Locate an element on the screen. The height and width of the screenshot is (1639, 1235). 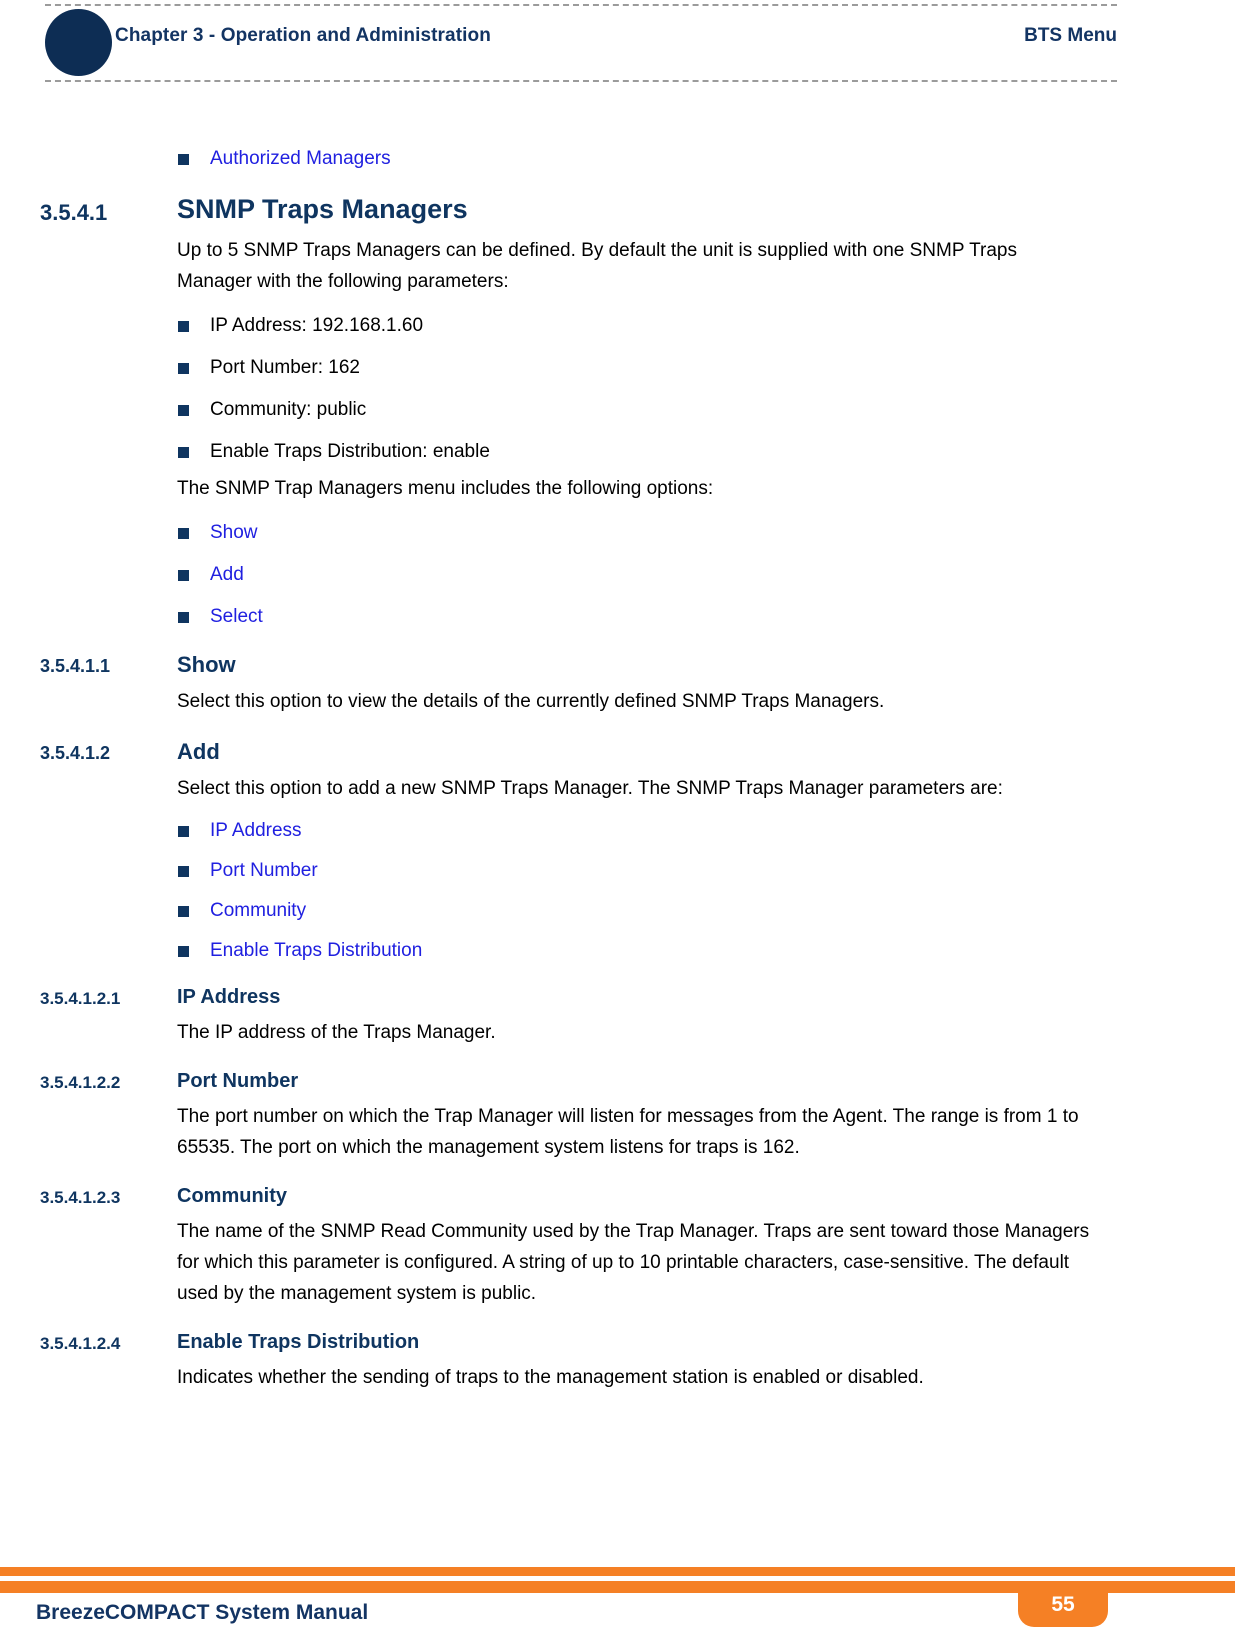
heading-3-5-4-1: 3.5.4.1 SNMP Traps Managers is located at coordinates (617, 209).